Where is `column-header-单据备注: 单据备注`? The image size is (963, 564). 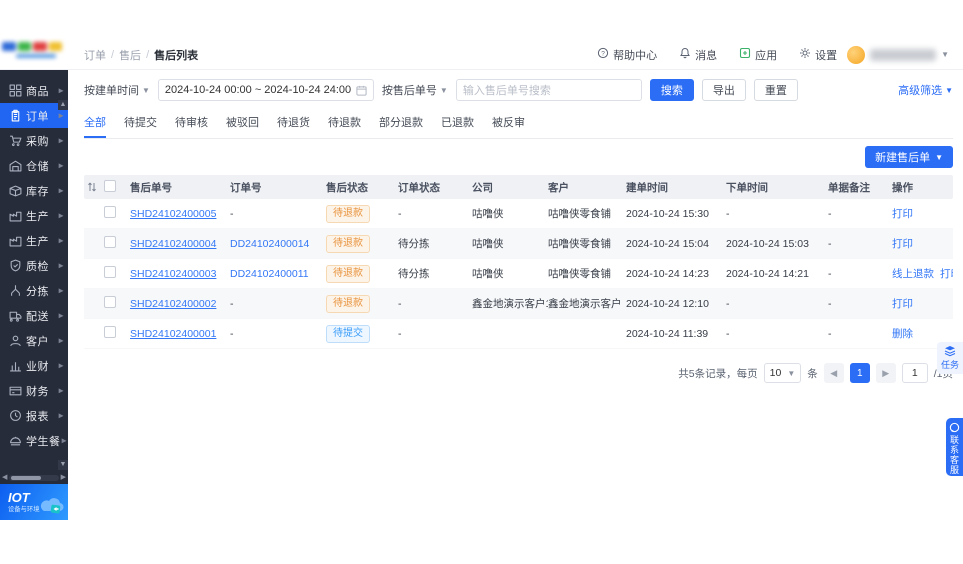 column-header-单据备注: 单据备注 is located at coordinates (849, 187).